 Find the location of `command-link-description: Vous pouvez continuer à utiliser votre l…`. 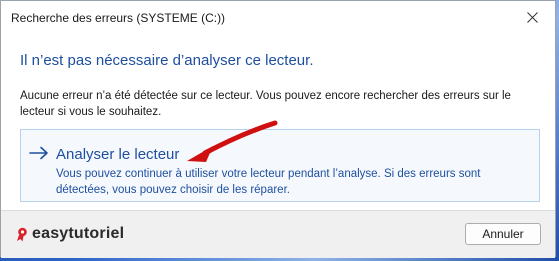

command-link-description: Vous pouvez continuer à utiliser votre l… is located at coordinates (268, 182).